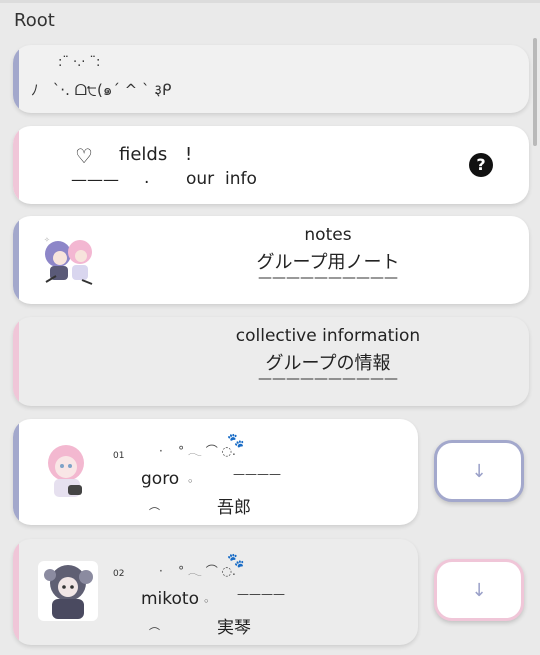 The image size is (540, 655). Describe the element at coordinates (84, 156) in the screenshot. I see `heart-icon: ♡` at that location.